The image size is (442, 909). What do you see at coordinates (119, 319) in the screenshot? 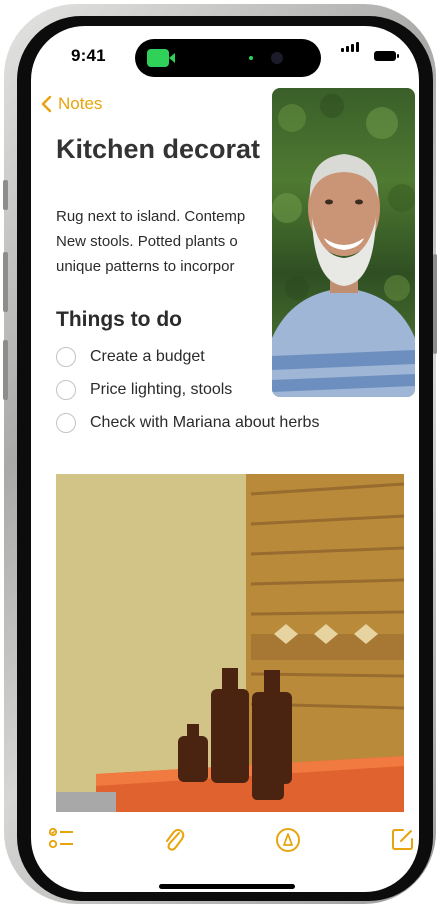
I see `section-heading: Things to do` at bounding box center [119, 319].